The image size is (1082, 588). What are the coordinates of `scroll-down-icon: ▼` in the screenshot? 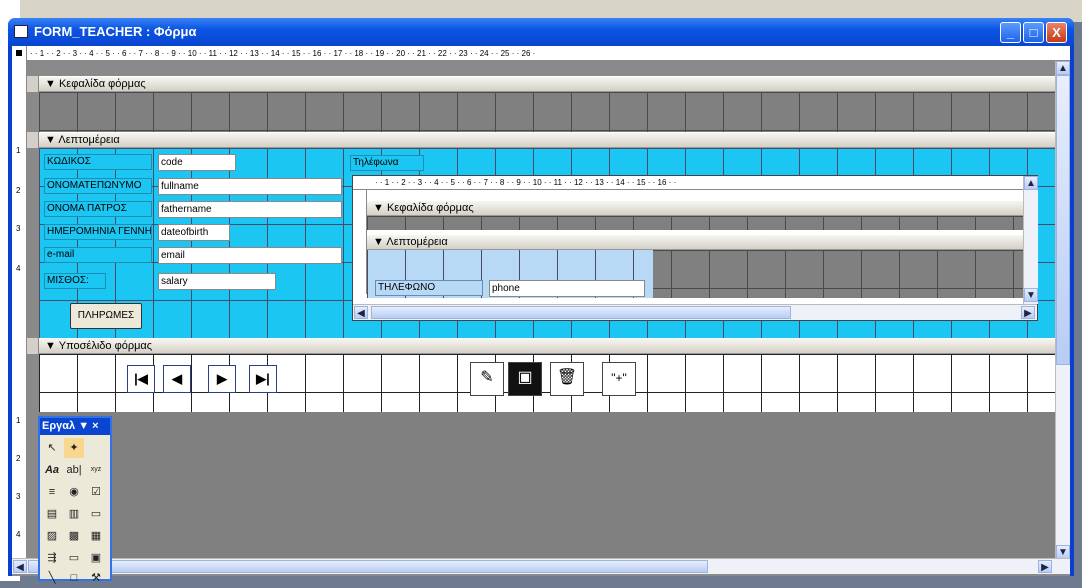 It's located at (1031, 295).